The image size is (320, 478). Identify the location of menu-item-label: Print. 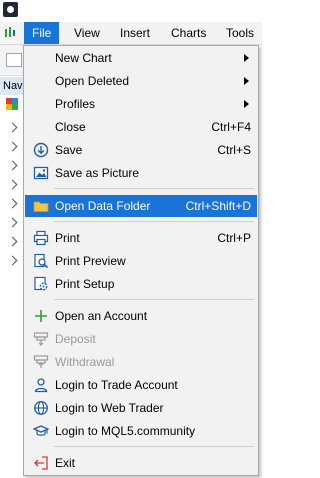
(67, 238).